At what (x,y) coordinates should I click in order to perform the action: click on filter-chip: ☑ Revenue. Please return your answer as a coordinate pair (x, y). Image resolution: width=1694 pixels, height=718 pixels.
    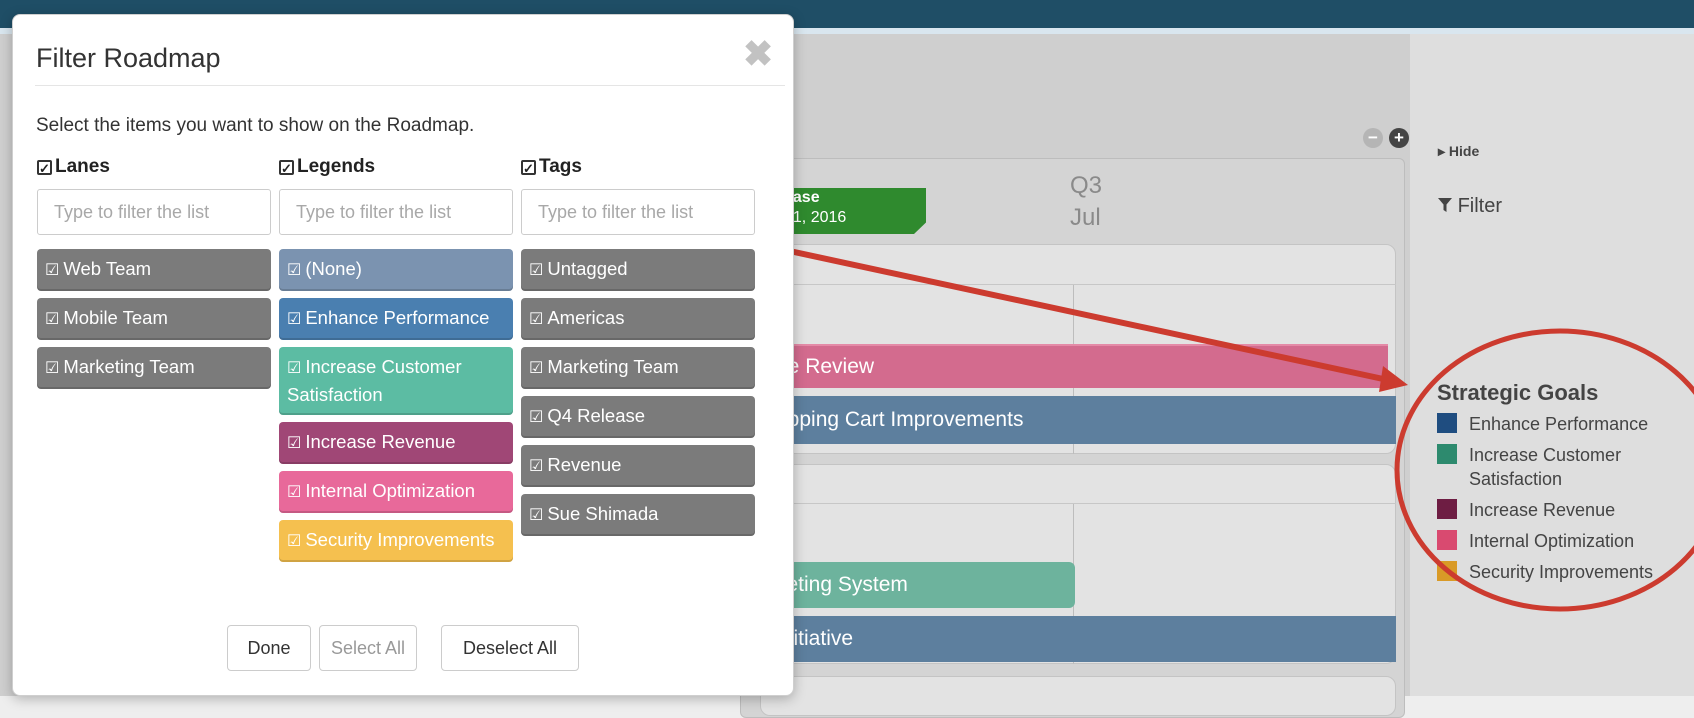
    Looking at the image, I should click on (638, 466).